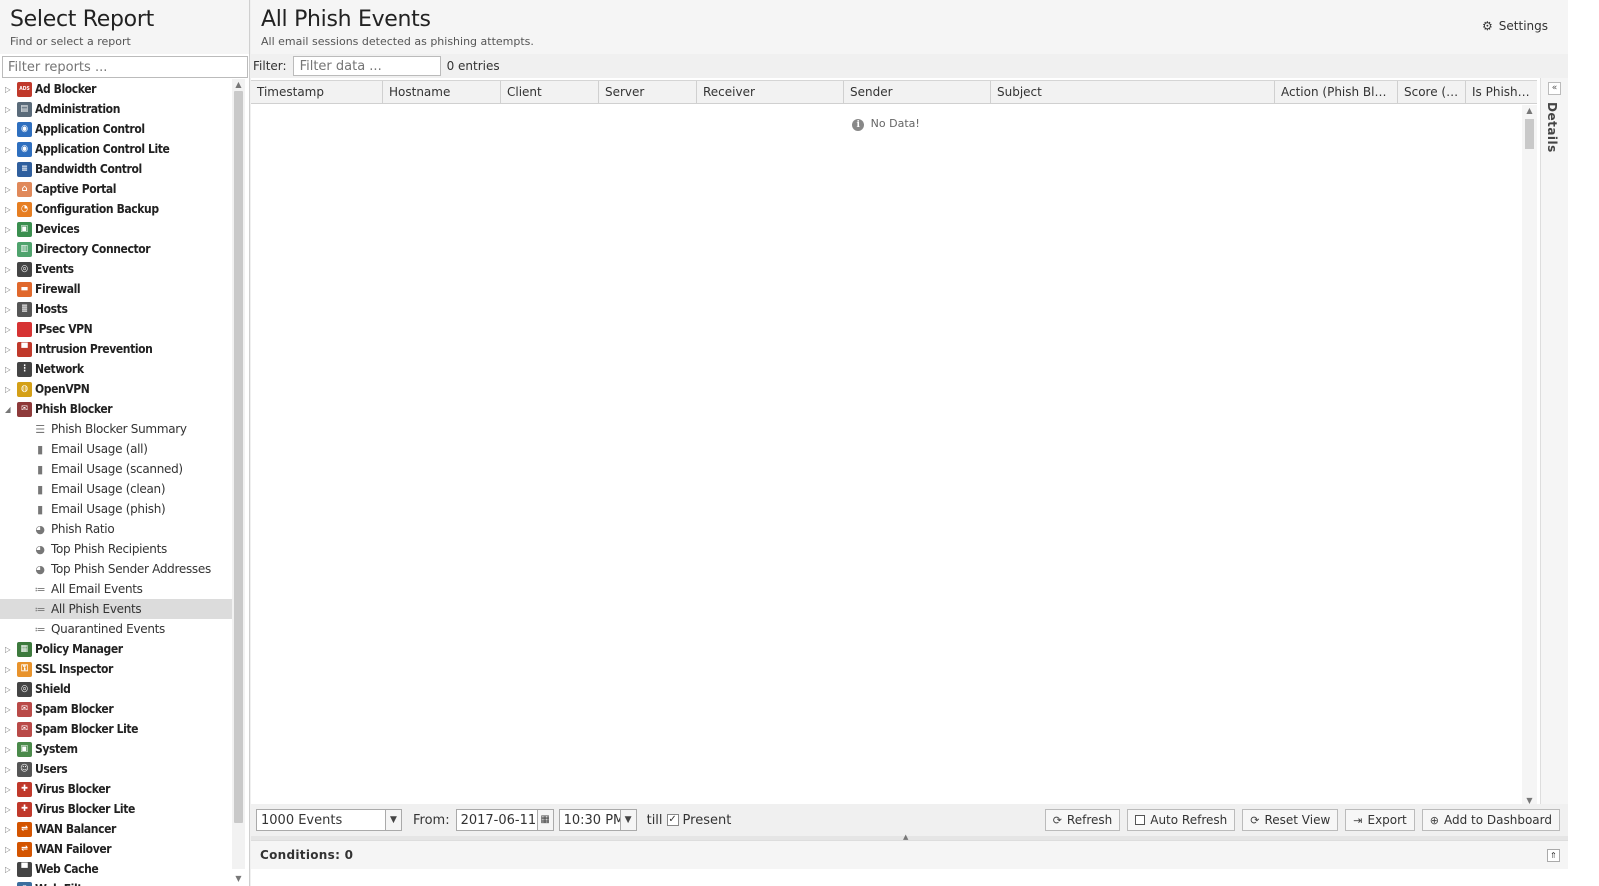  What do you see at coordinates (1380, 820) in the screenshot?
I see `export-button: ⇥ Export` at bounding box center [1380, 820].